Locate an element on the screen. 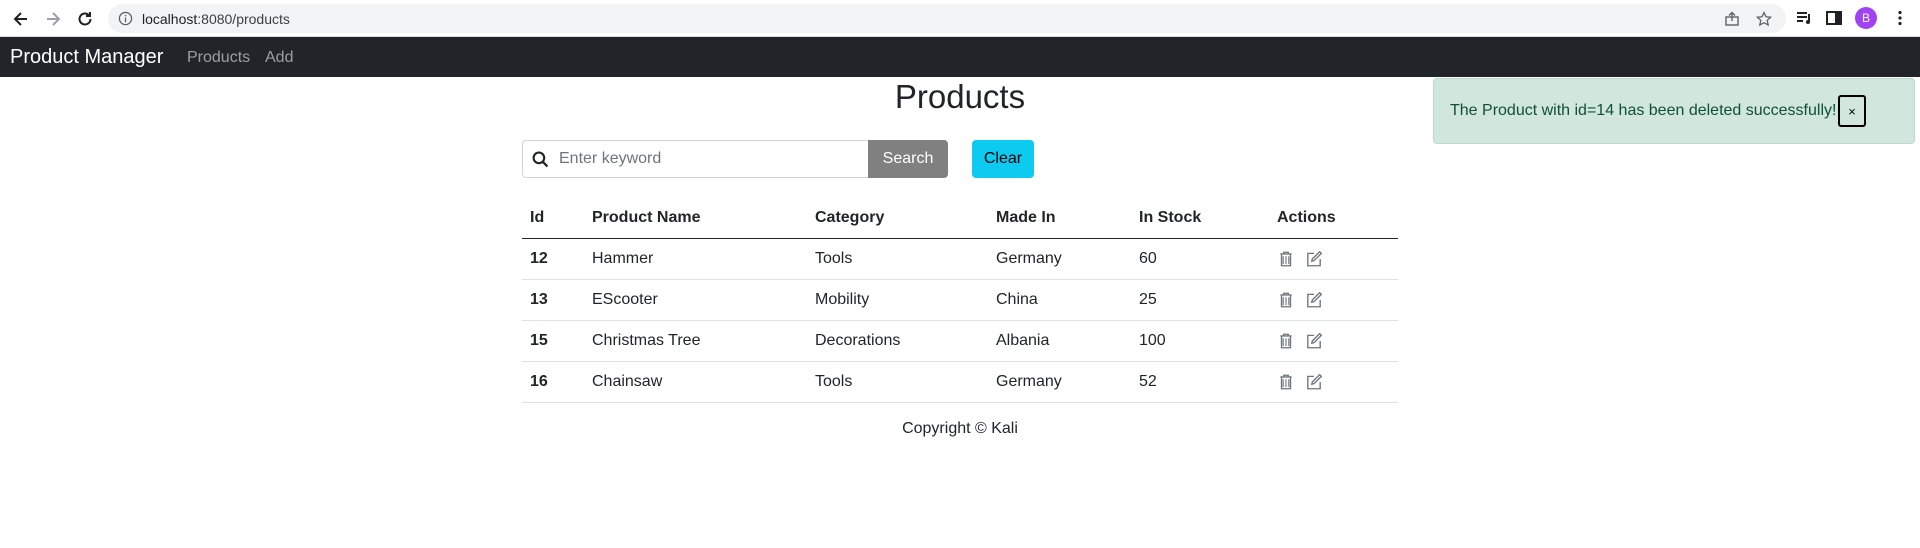  cell-id: 15 is located at coordinates (539, 340).